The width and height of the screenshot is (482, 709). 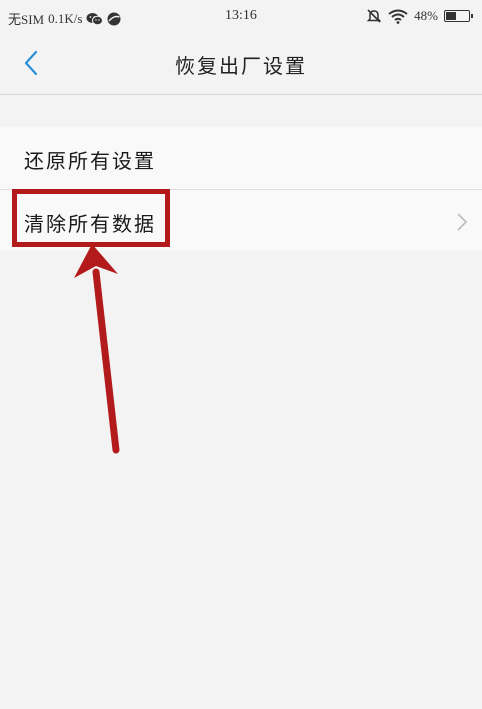 What do you see at coordinates (451, 16) in the screenshot?
I see `battery-level` at bounding box center [451, 16].